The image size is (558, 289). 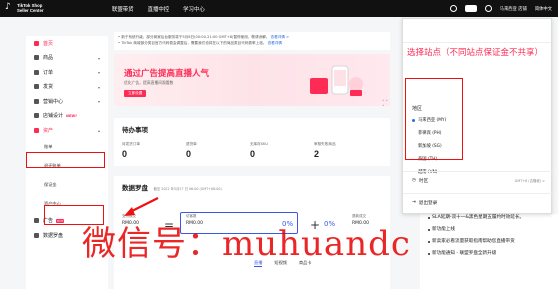 I want to click on banner-cta-button: 立即设置, so click(x=135, y=93).